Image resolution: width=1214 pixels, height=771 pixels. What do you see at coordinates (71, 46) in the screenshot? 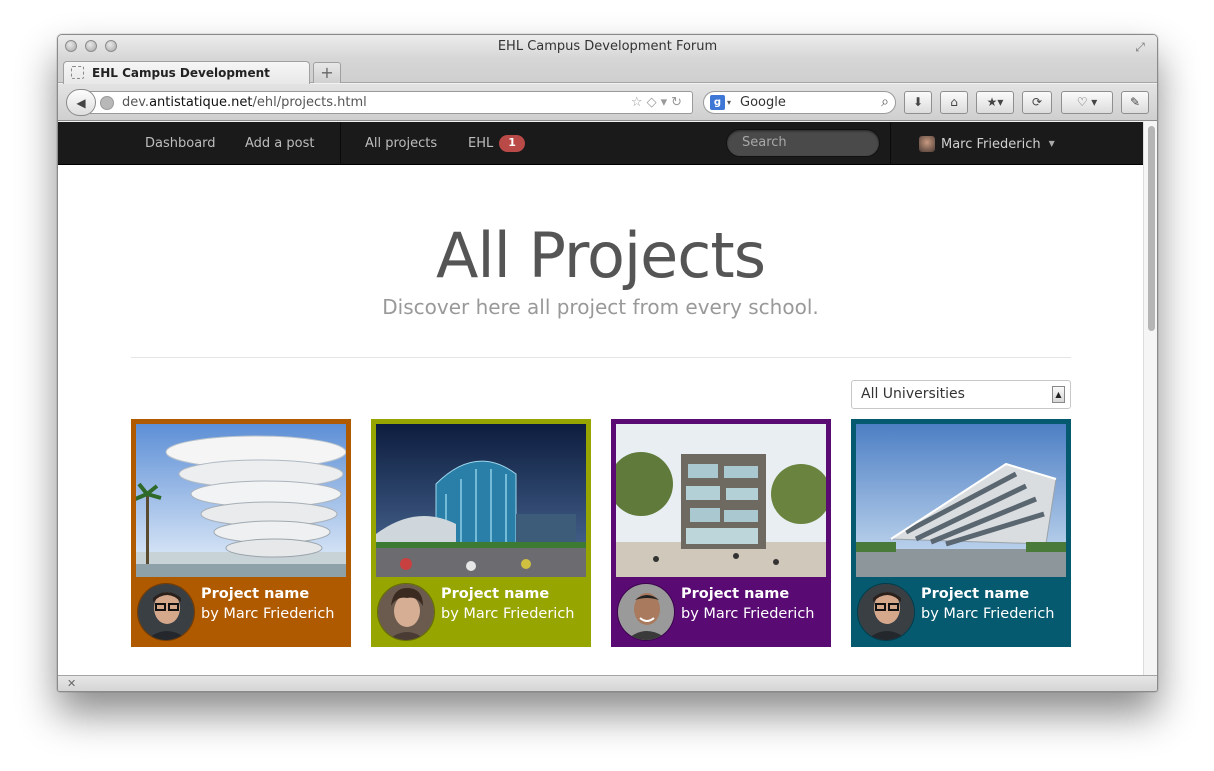
I see `close-window-button` at bounding box center [71, 46].